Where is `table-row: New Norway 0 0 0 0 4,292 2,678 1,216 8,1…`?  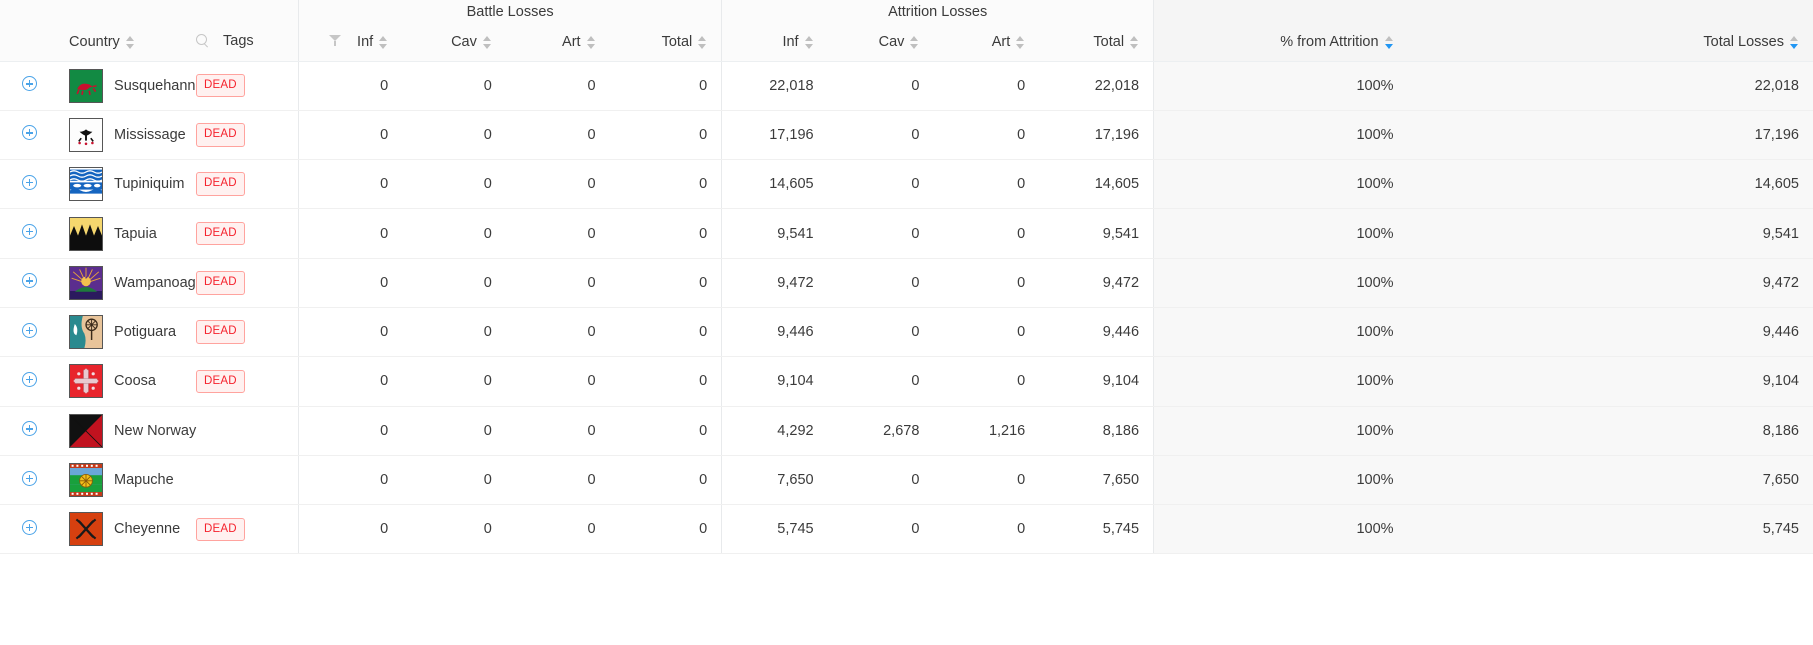 table-row: New Norway 0 0 0 0 4,292 2,678 1,216 8,1… is located at coordinates (906, 431).